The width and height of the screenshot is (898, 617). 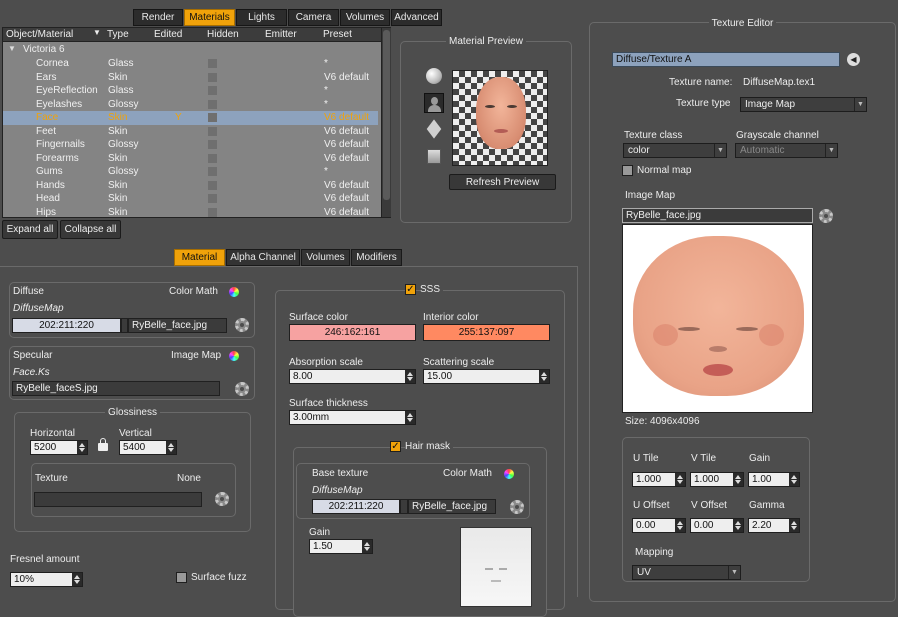 What do you see at coordinates (190, 91) in the screenshot?
I see `table-row: EyeReflection Glass *` at bounding box center [190, 91].